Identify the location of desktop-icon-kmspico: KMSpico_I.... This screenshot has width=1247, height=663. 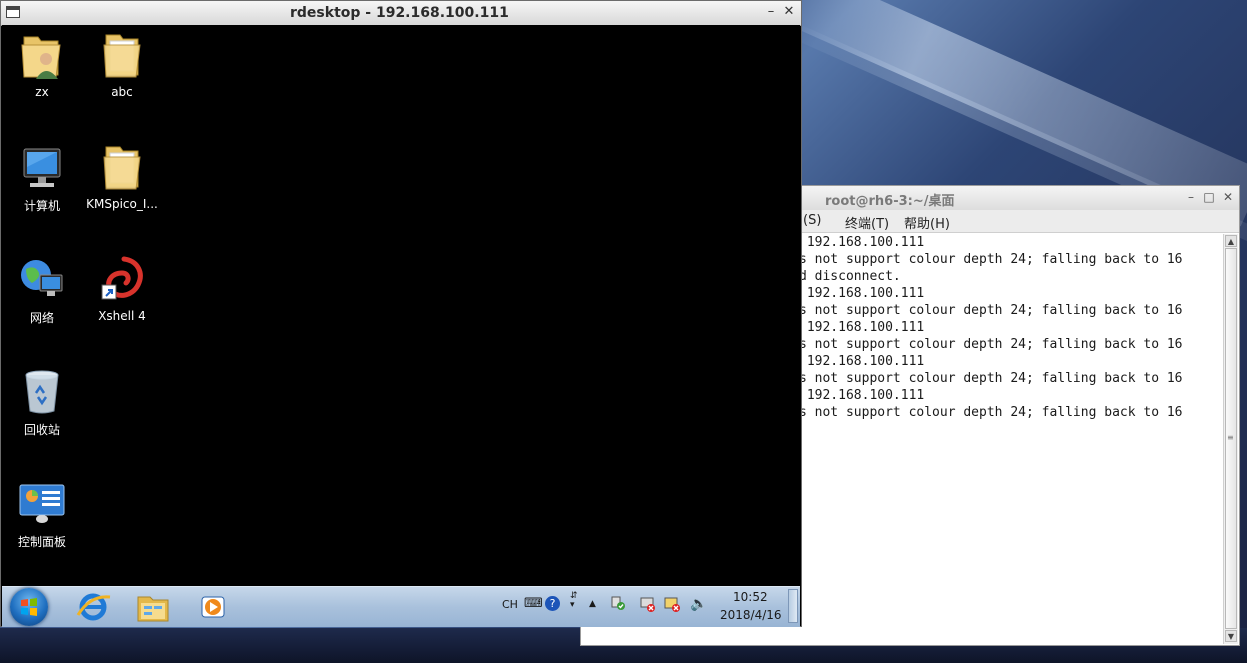
(122, 177).